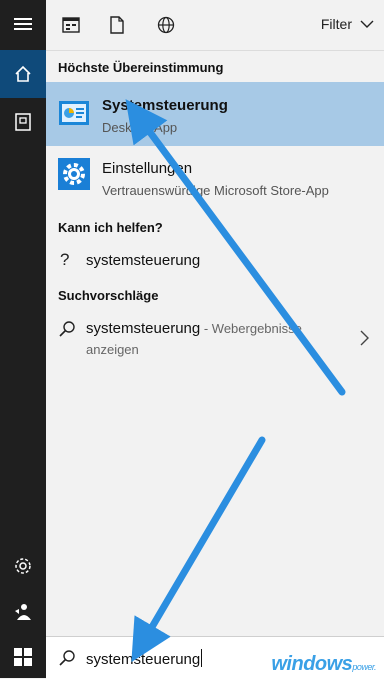 Image resolution: width=384 pixels, height=679 pixels. I want to click on left-rail, so click(23, 339).